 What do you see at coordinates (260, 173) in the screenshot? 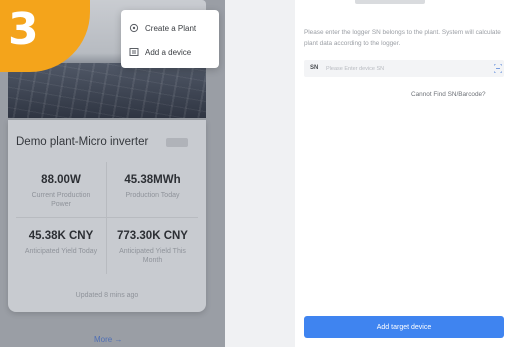
I see `panel-gap` at bounding box center [260, 173].